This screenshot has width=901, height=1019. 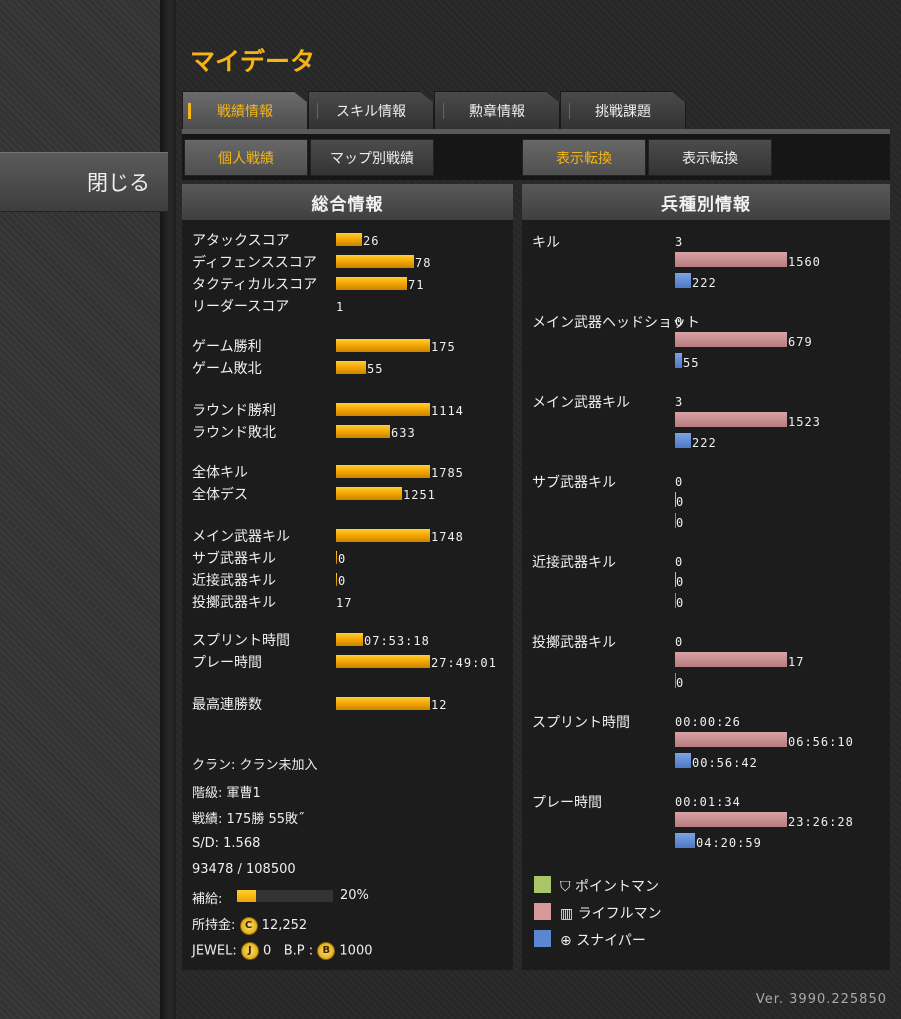 I want to click on legend-item-pointman: ⛉ ポイントマン, so click(x=609, y=886).